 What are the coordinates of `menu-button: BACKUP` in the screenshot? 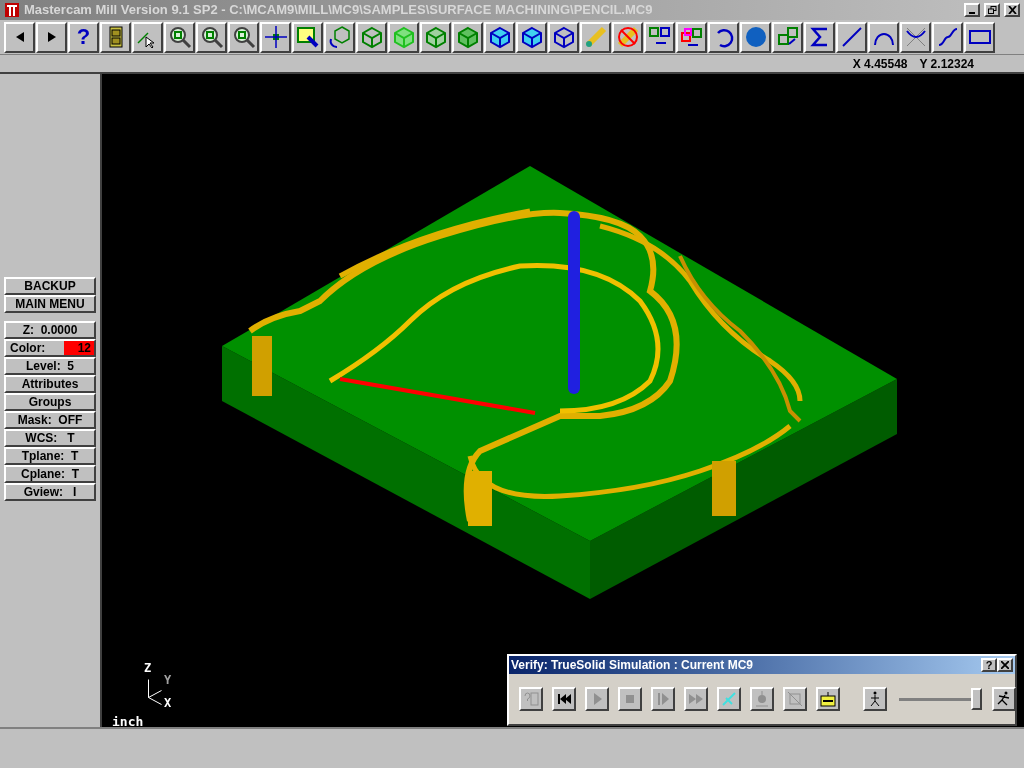 It's located at (50, 286).